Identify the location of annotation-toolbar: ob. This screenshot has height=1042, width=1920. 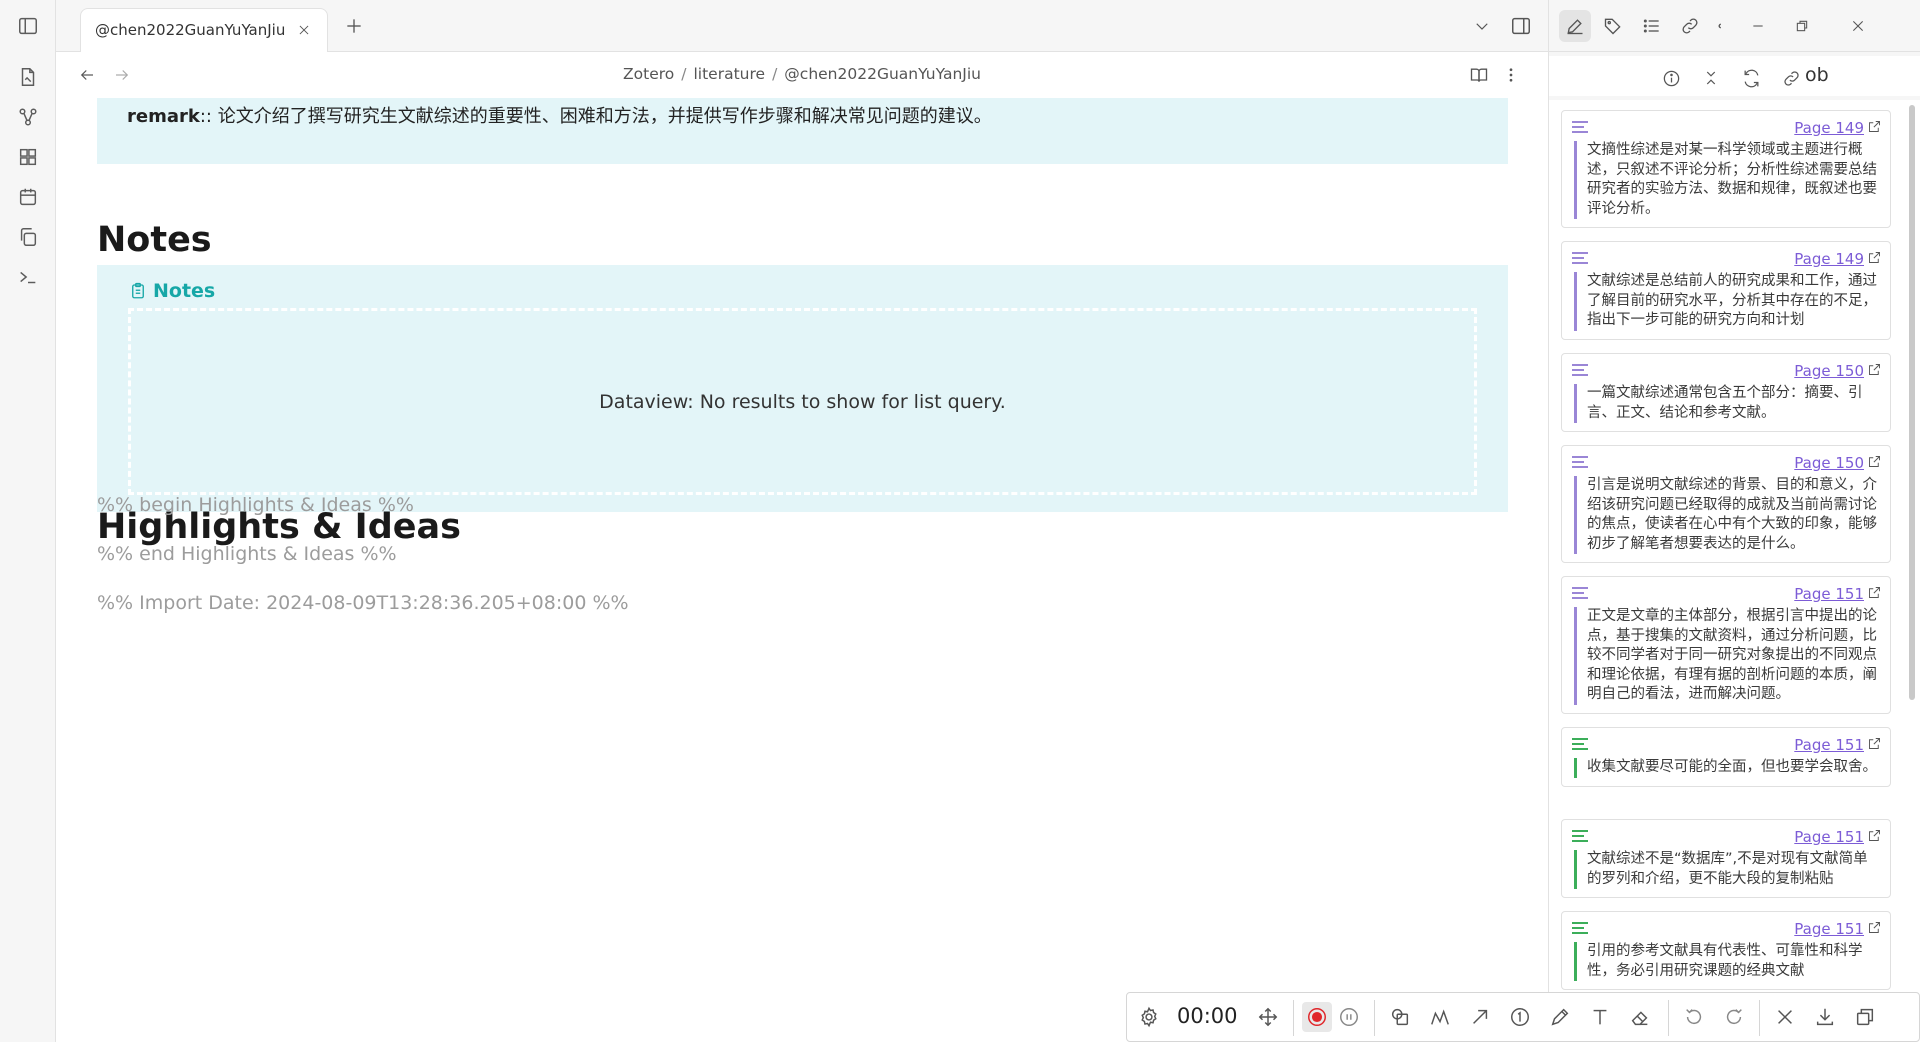
(1734, 76).